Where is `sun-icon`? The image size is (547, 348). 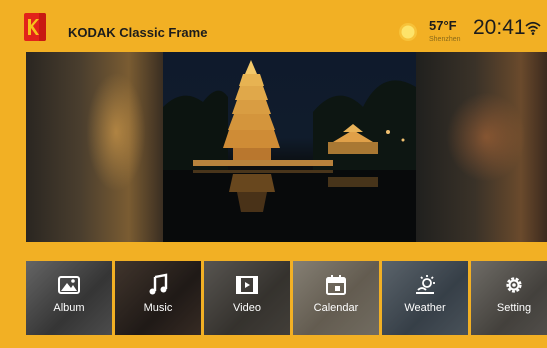 sun-icon is located at coordinates (408, 32).